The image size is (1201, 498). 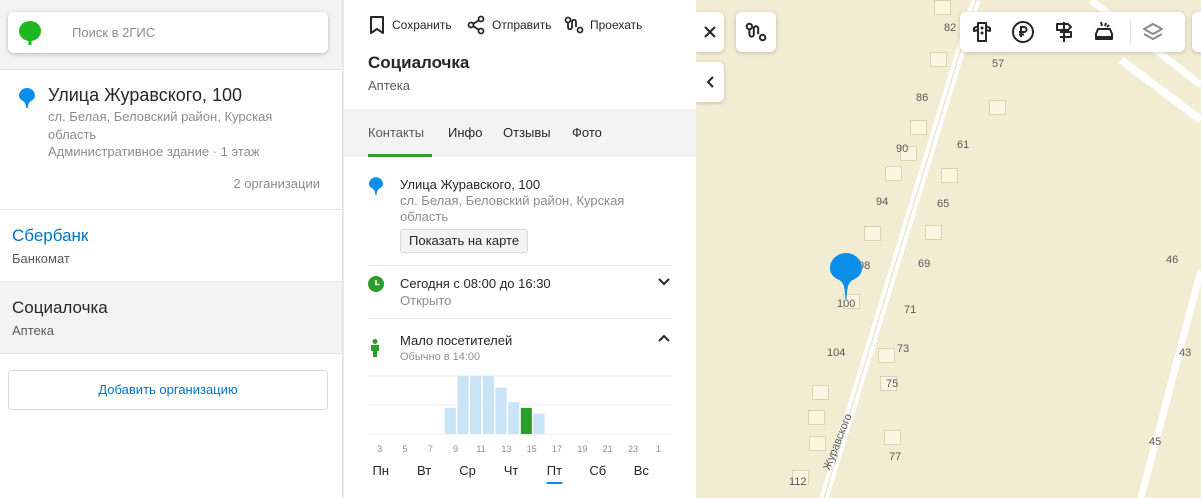 What do you see at coordinates (475, 283) in the screenshot?
I see `hours-today: Сегодня с 08:00 до 16:30` at bounding box center [475, 283].